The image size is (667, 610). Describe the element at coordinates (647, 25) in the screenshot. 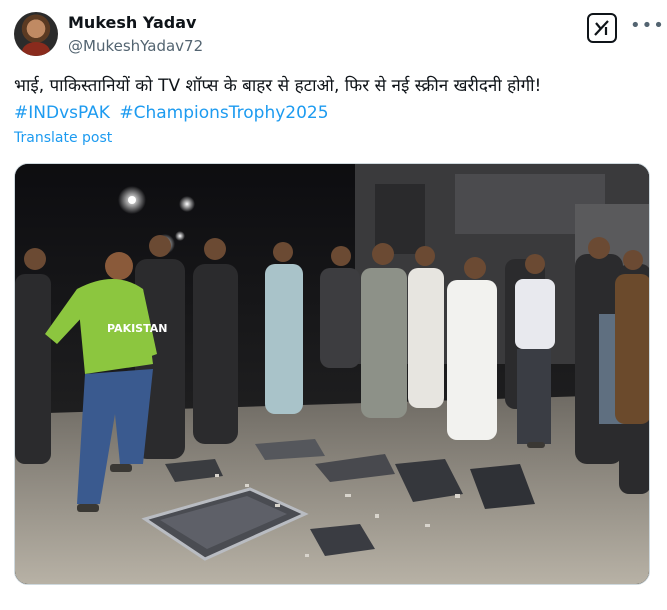

I see `more-icon: •••` at that location.